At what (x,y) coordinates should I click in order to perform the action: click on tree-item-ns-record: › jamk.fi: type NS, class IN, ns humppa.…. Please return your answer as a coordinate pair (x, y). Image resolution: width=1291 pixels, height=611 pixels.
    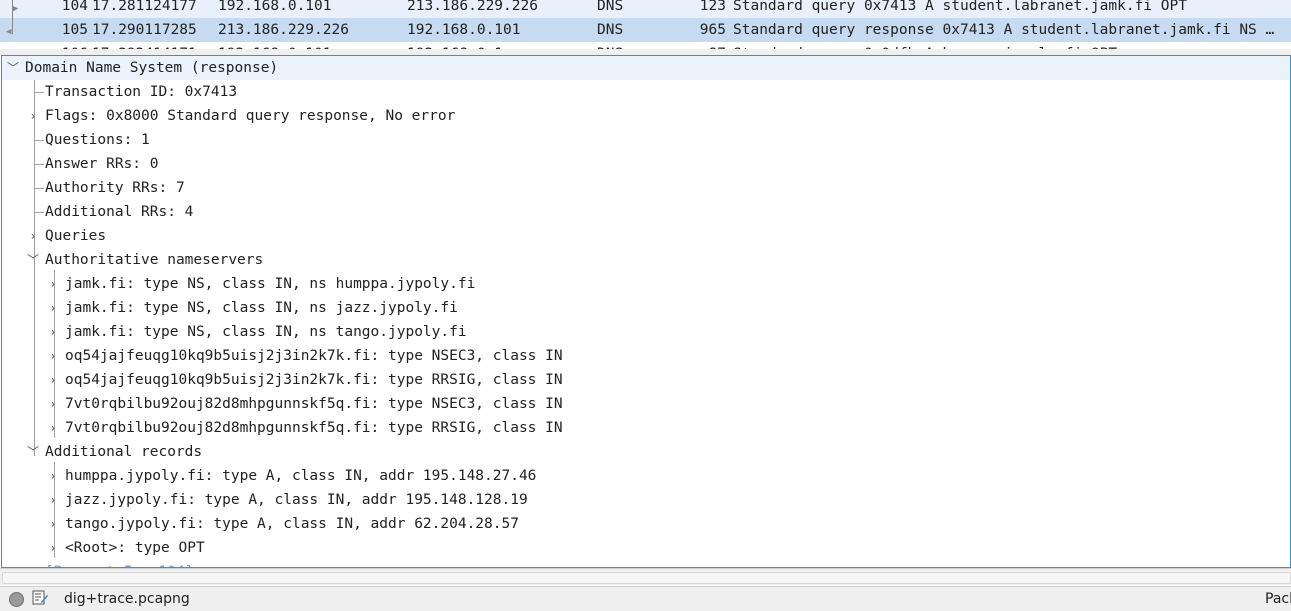
    Looking at the image, I should click on (646, 284).